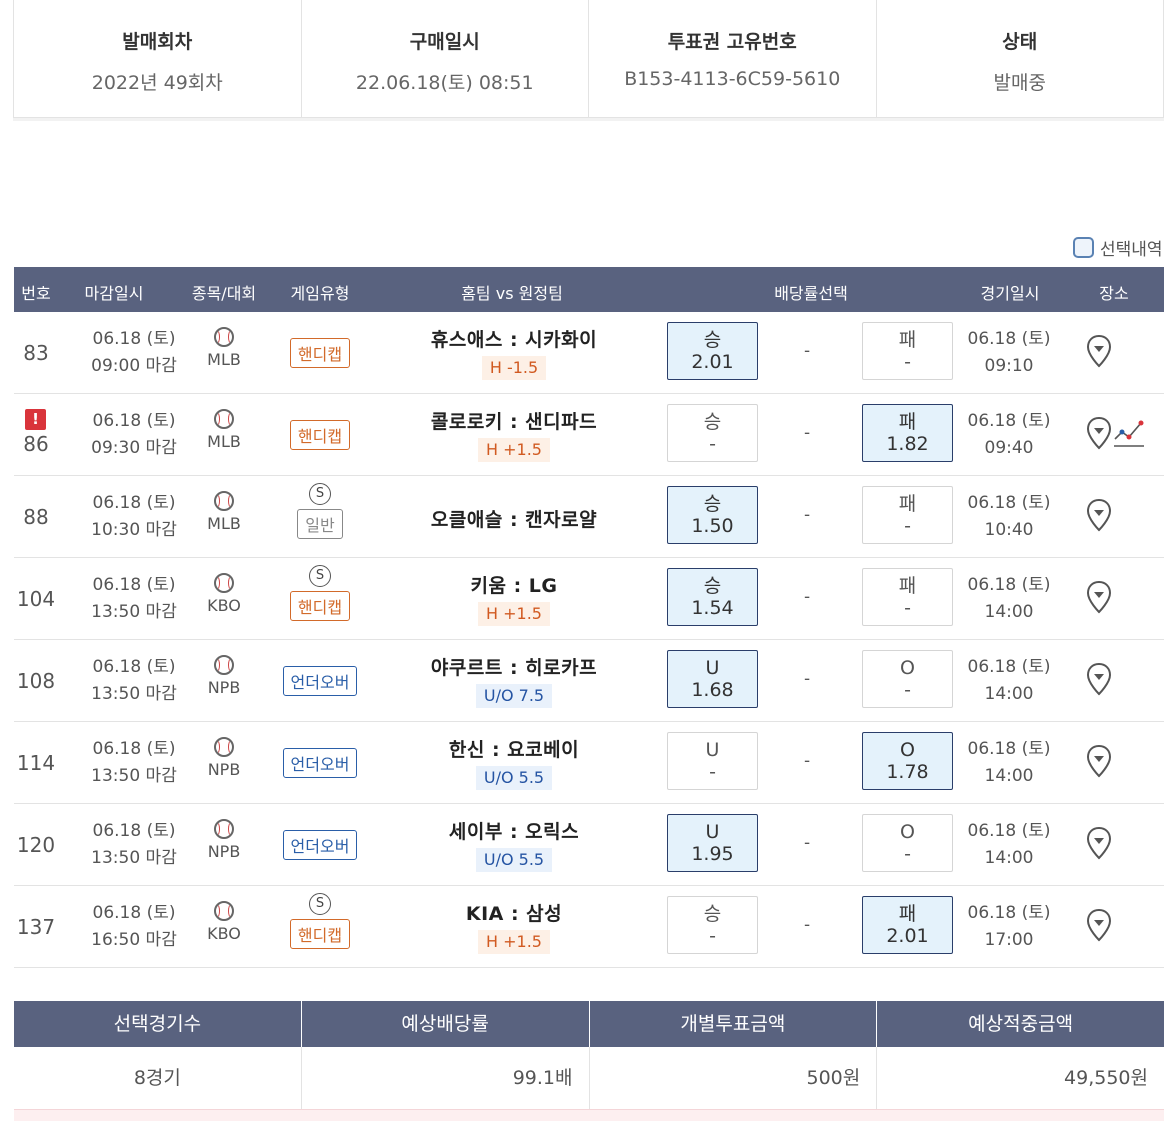  What do you see at coordinates (134, 940) in the screenshot?
I see `deadline-time: 16:50 마감` at bounding box center [134, 940].